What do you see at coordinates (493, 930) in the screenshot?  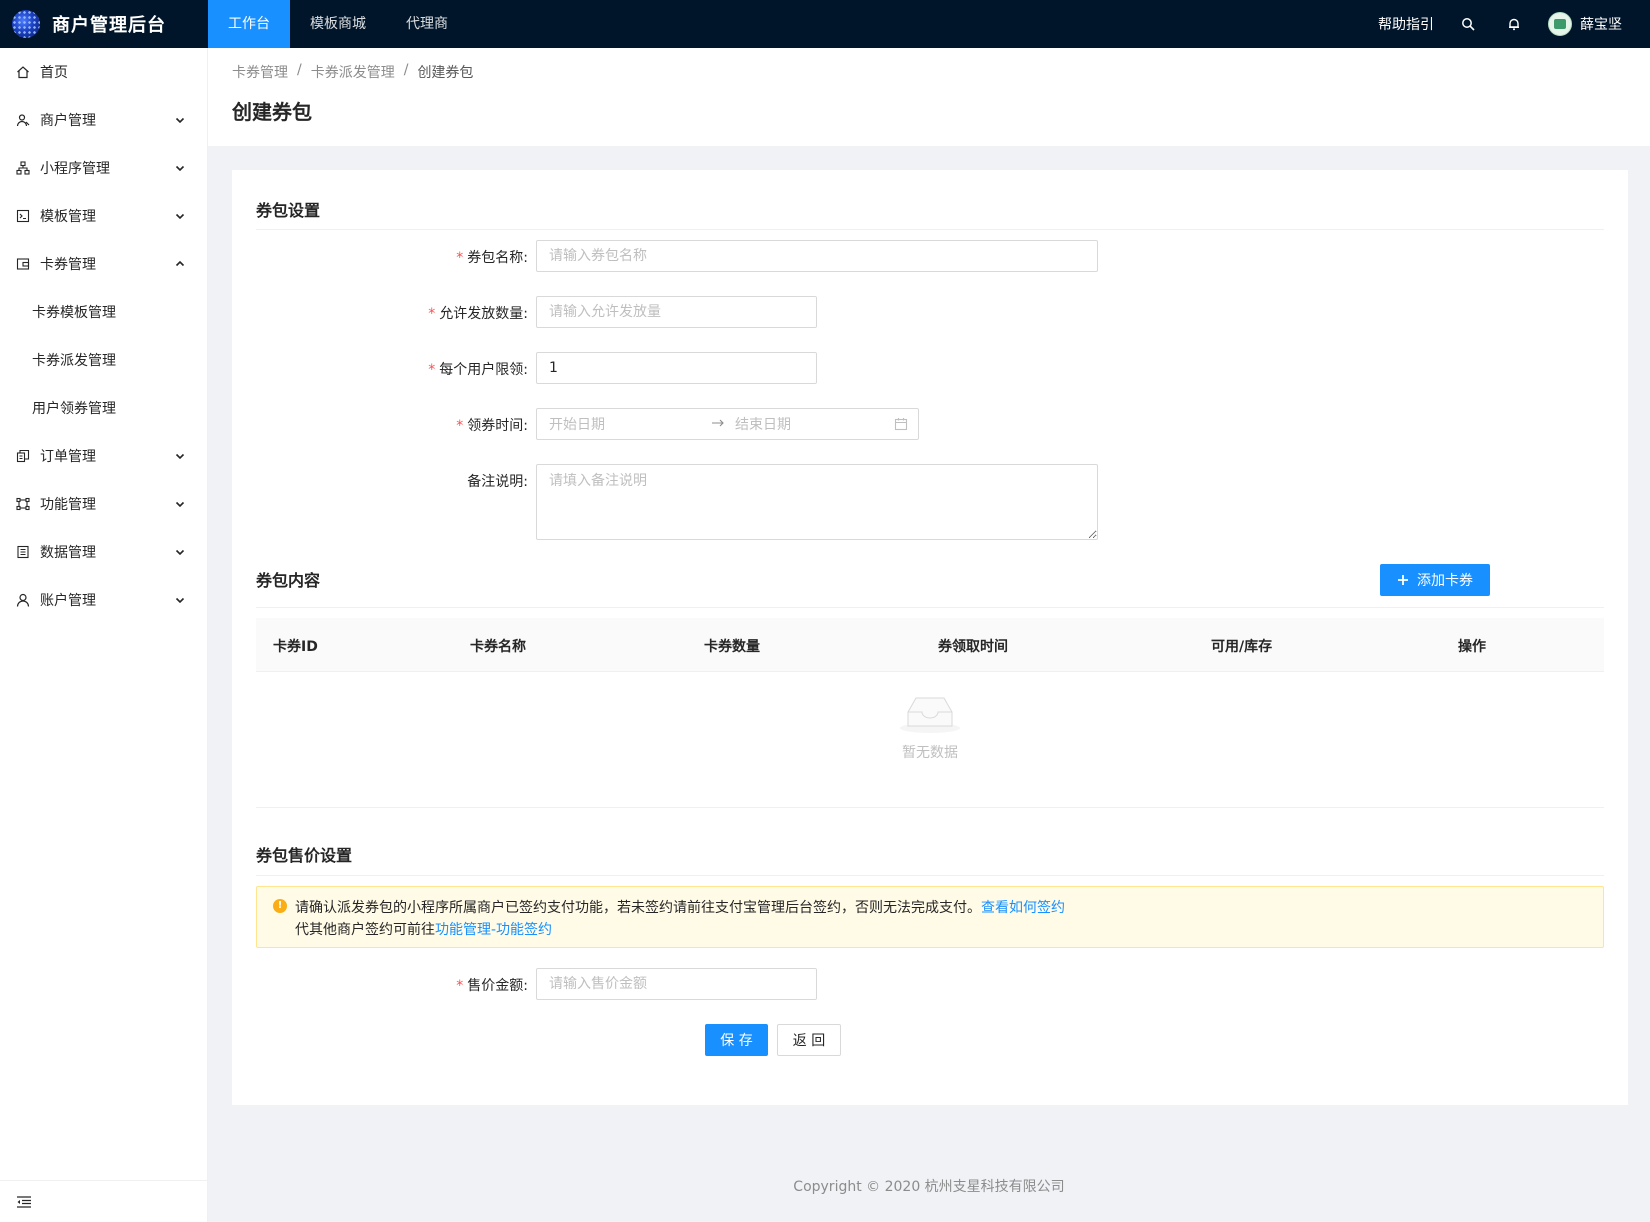 I see `function-sign-link: 功能管理-功能签约` at bounding box center [493, 930].